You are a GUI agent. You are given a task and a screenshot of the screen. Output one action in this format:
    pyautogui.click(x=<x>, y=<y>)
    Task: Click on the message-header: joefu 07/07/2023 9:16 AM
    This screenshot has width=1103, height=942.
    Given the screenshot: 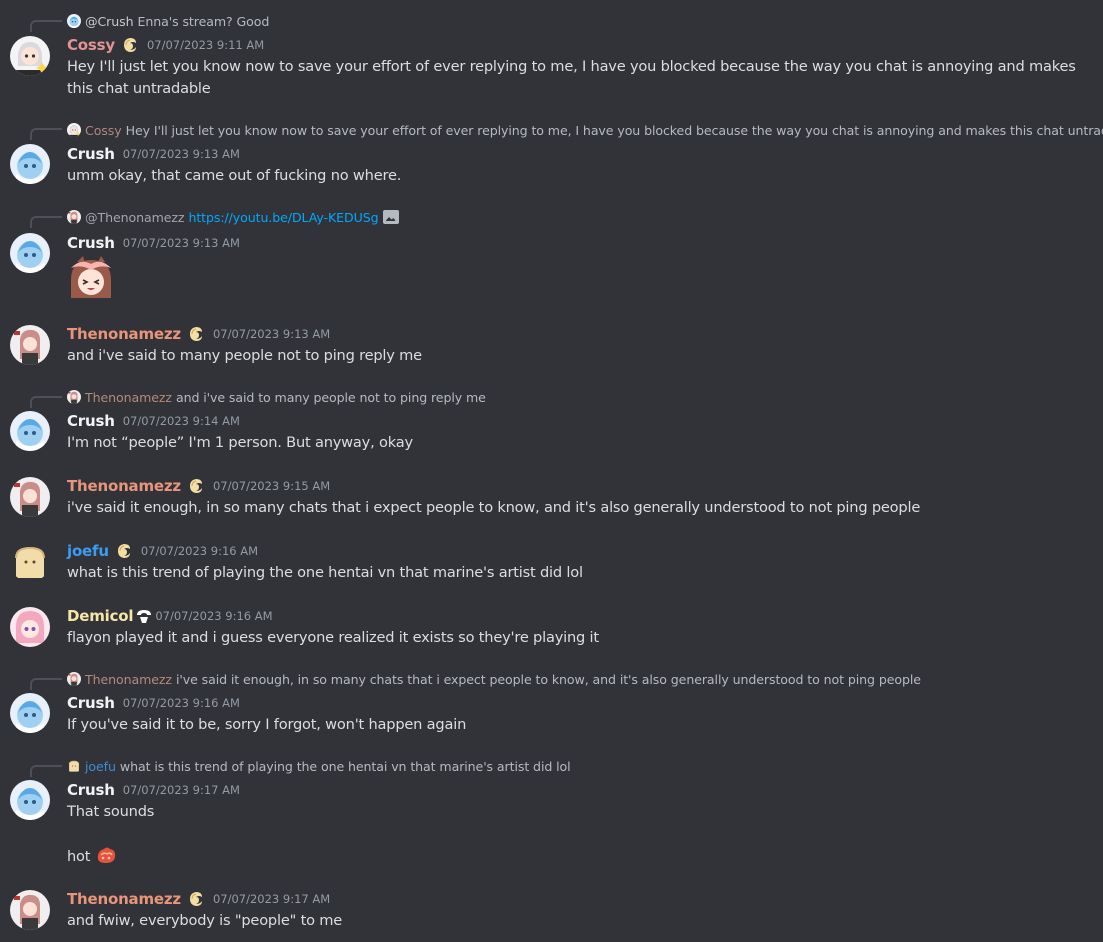 What is the action you would take?
    pyautogui.click(x=162, y=551)
    